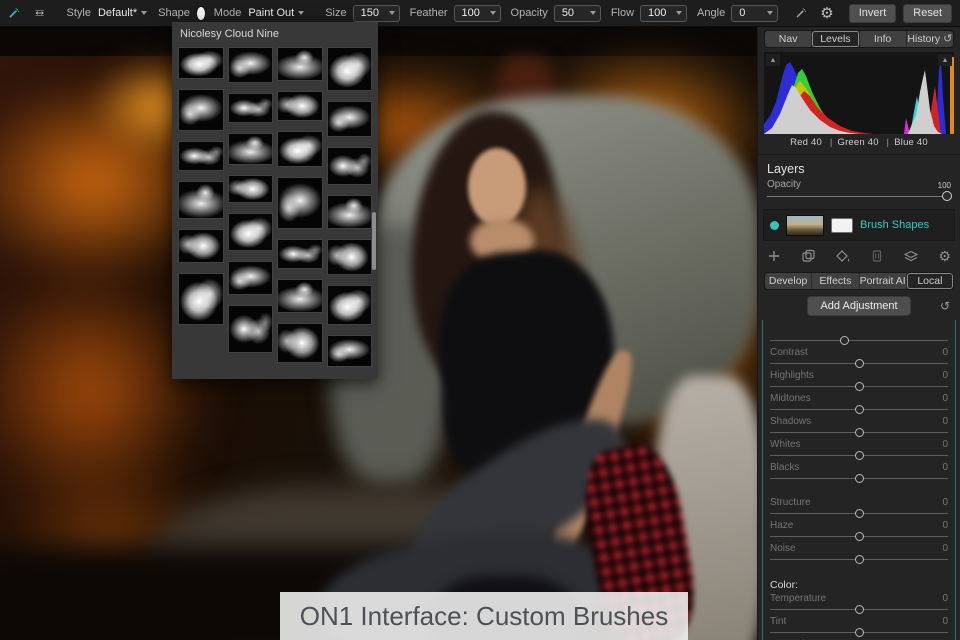 The height and width of the screenshot is (640, 960). I want to click on perfect-brush-wand-icon, so click(801, 13).